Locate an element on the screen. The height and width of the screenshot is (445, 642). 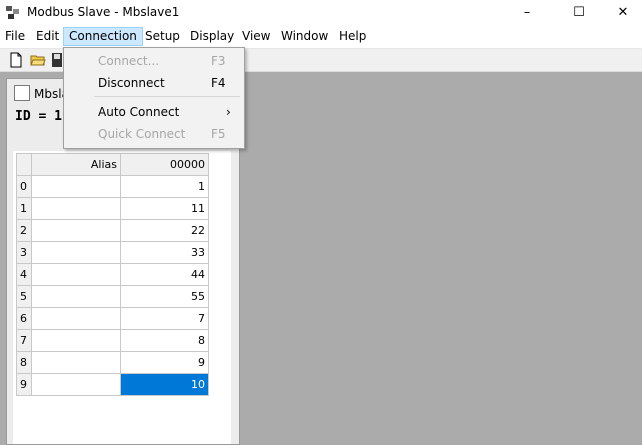
menu-file: File is located at coordinates (15, 36).